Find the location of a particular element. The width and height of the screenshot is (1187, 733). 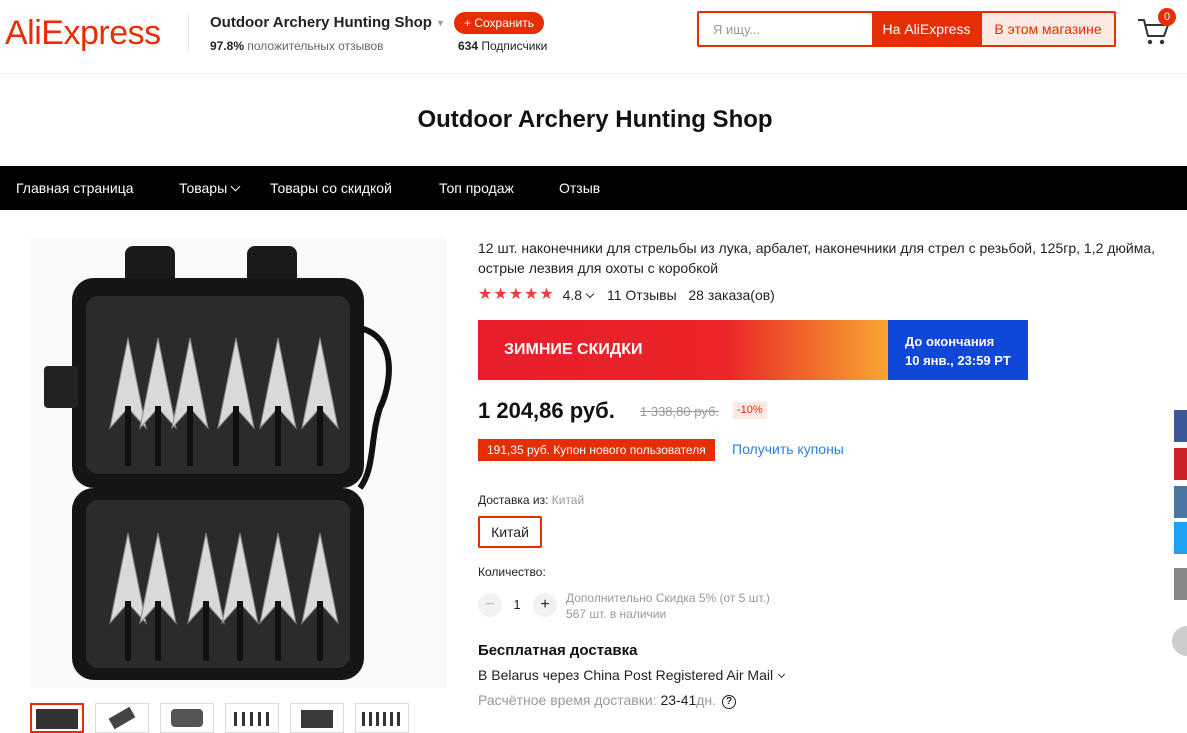

nav-item-products: Товары is located at coordinates (210, 188).